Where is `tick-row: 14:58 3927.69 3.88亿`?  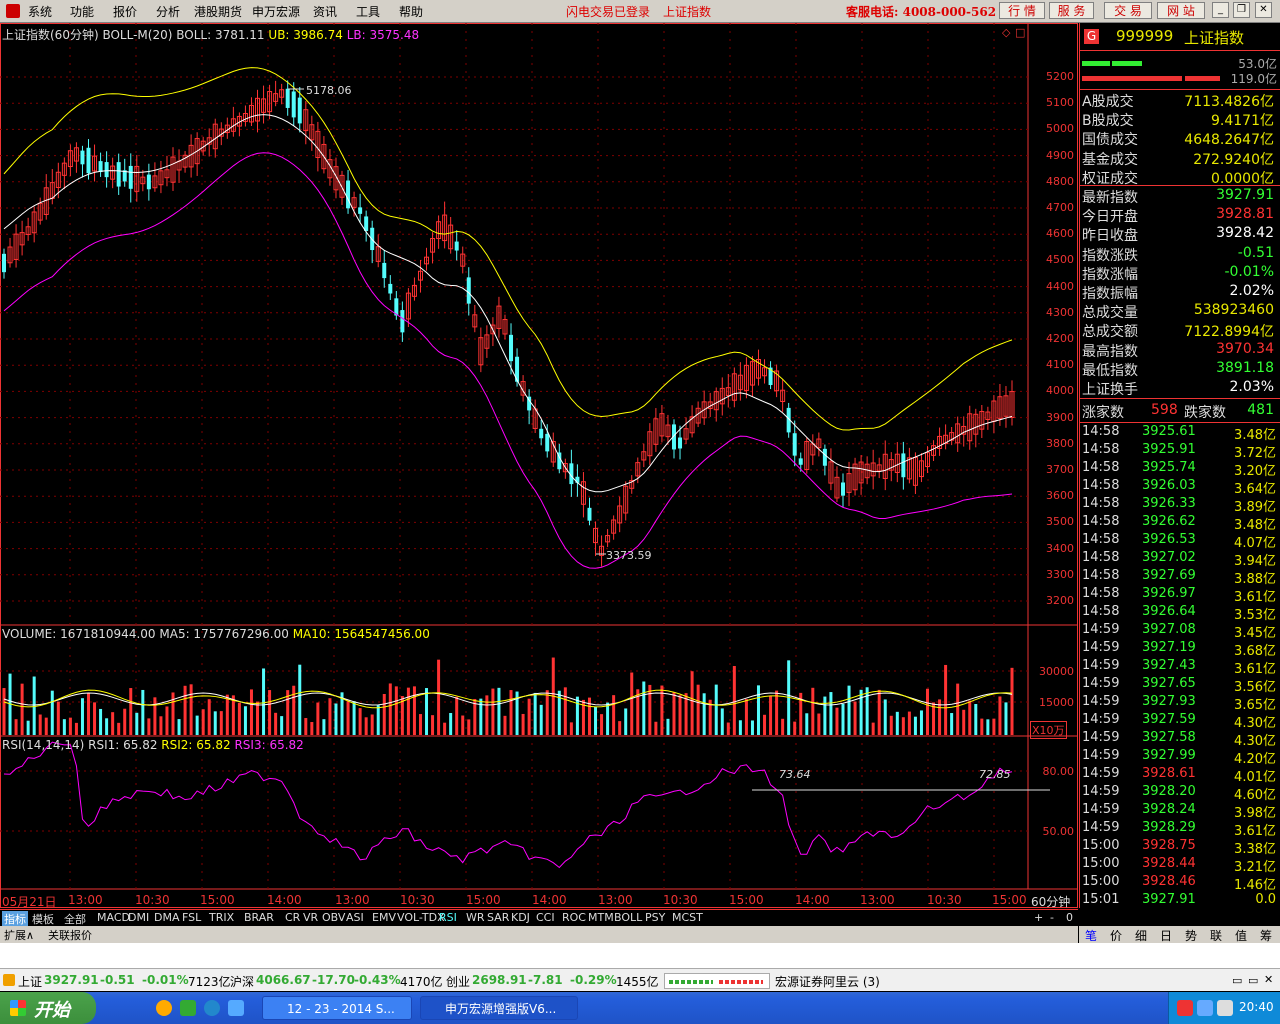
tick-row: 14:58 3927.69 3.88亿 is located at coordinates (1180, 577).